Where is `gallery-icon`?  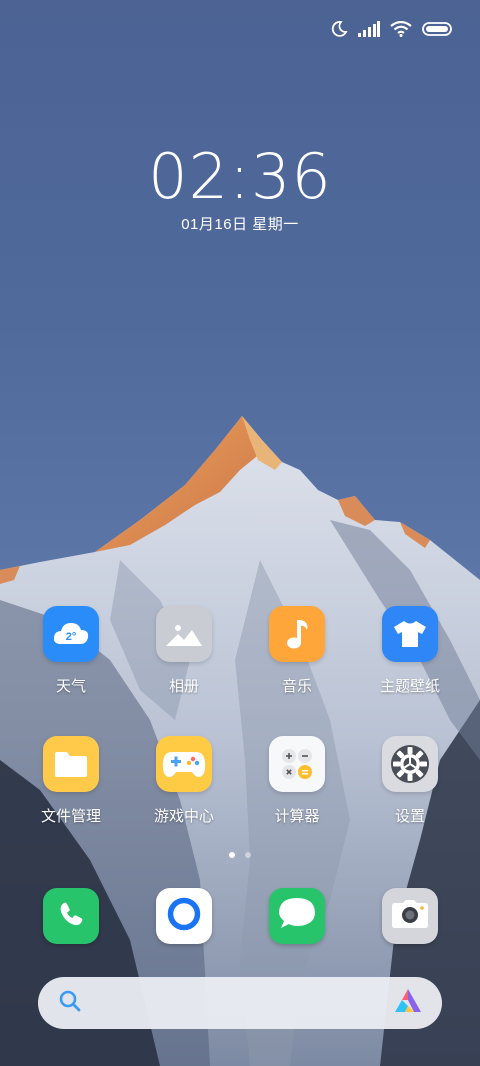 gallery-icon is located at coordinates (184, 634).